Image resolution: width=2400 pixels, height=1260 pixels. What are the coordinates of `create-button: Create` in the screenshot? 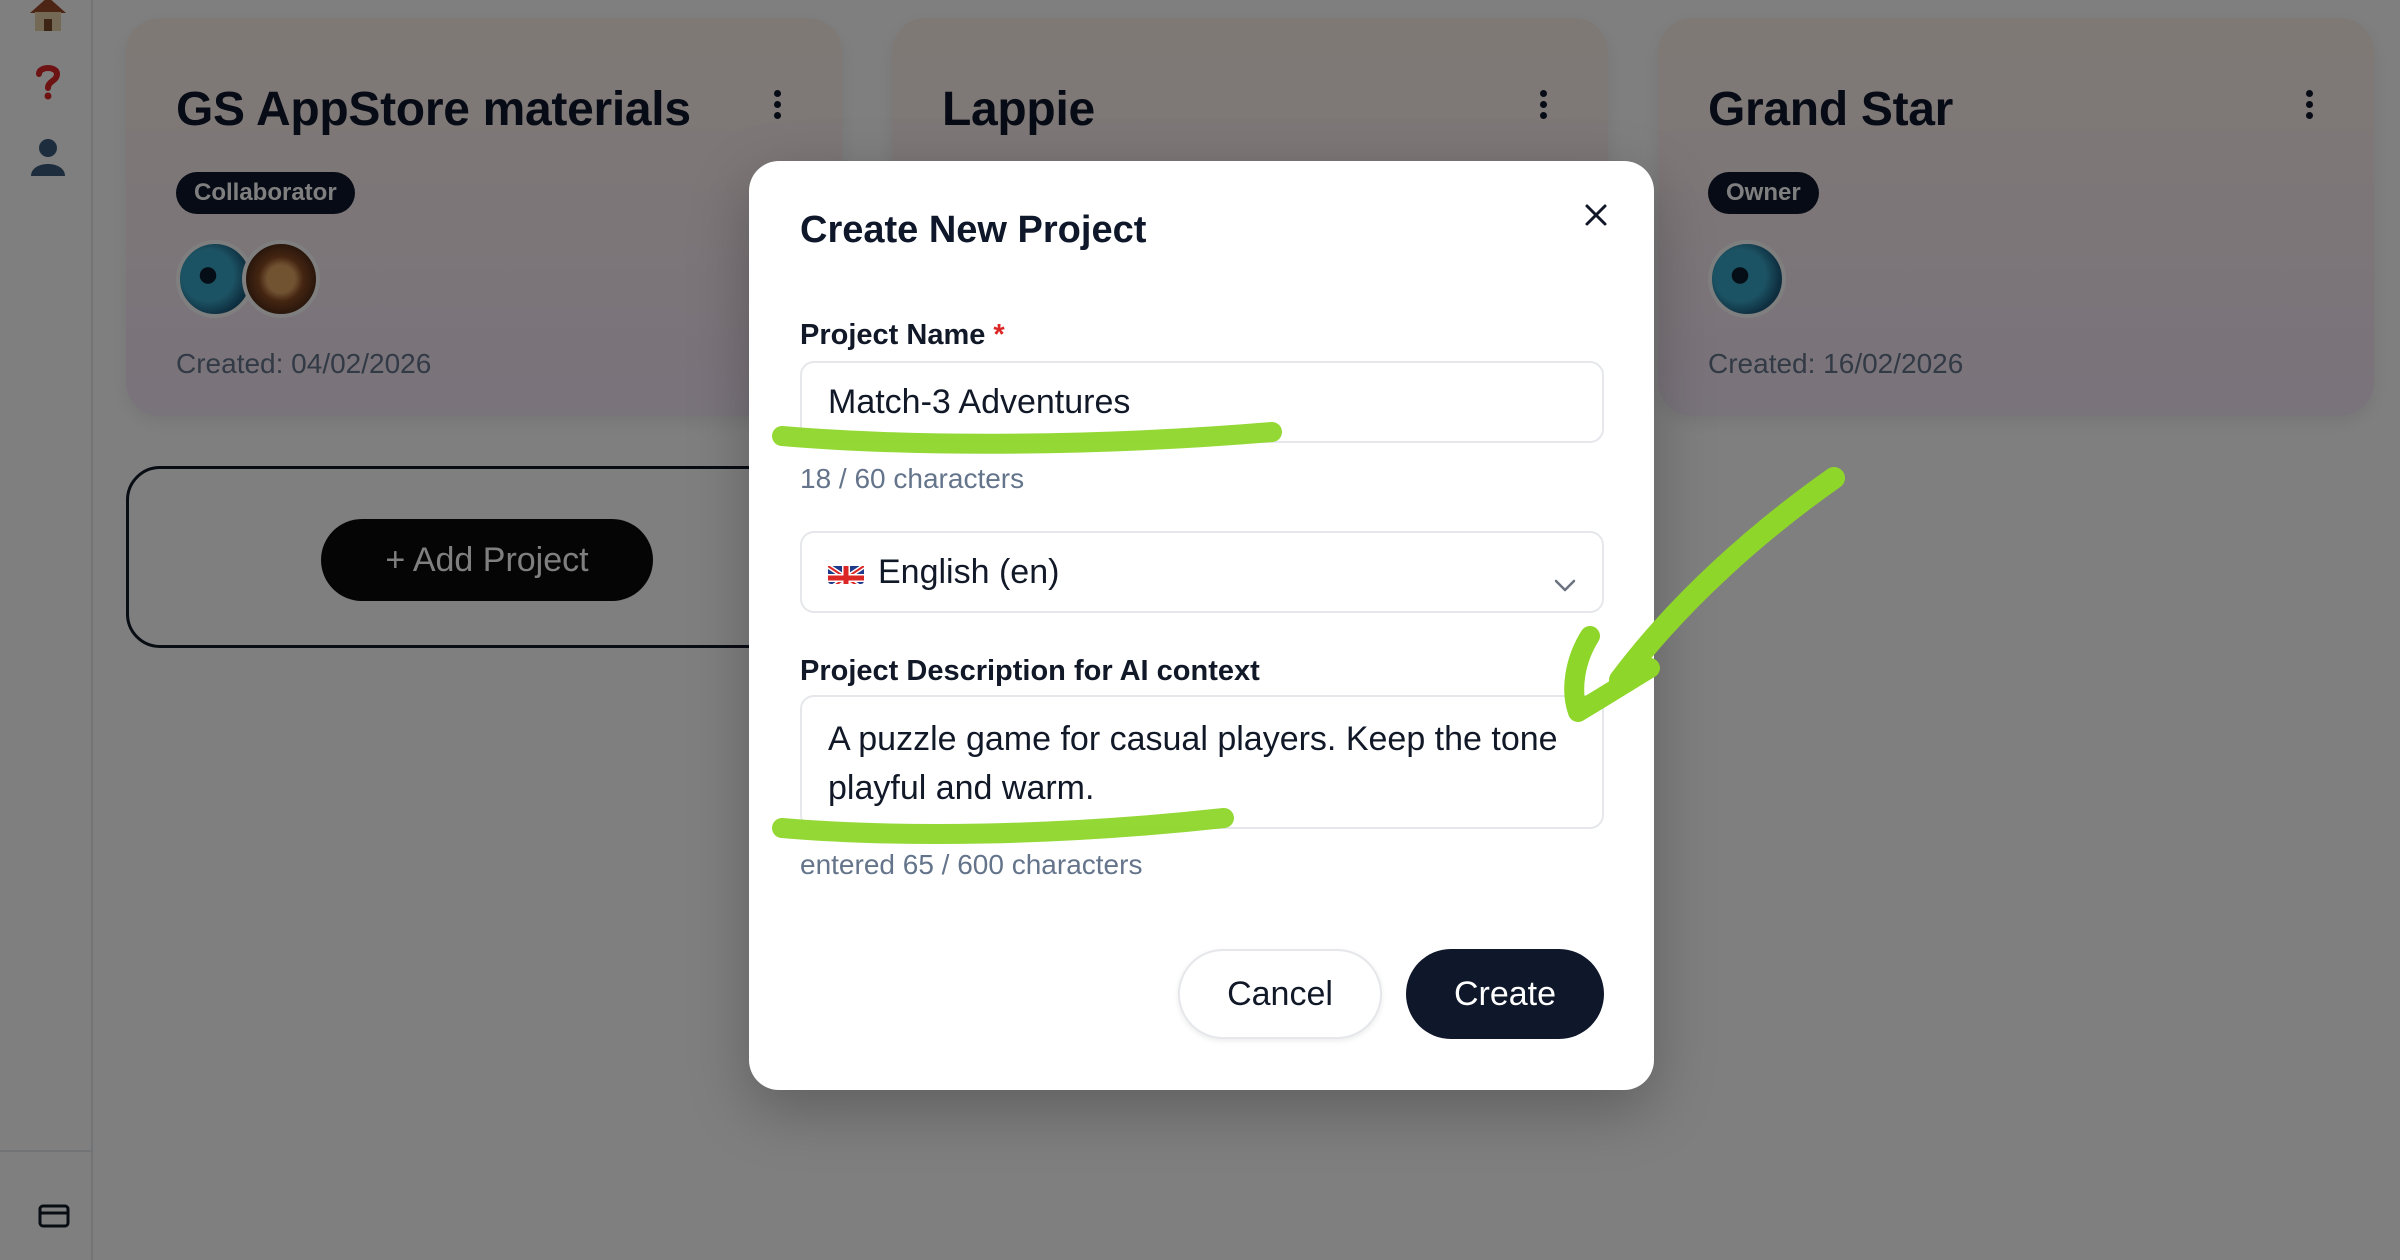 It's located at (1505, 994).